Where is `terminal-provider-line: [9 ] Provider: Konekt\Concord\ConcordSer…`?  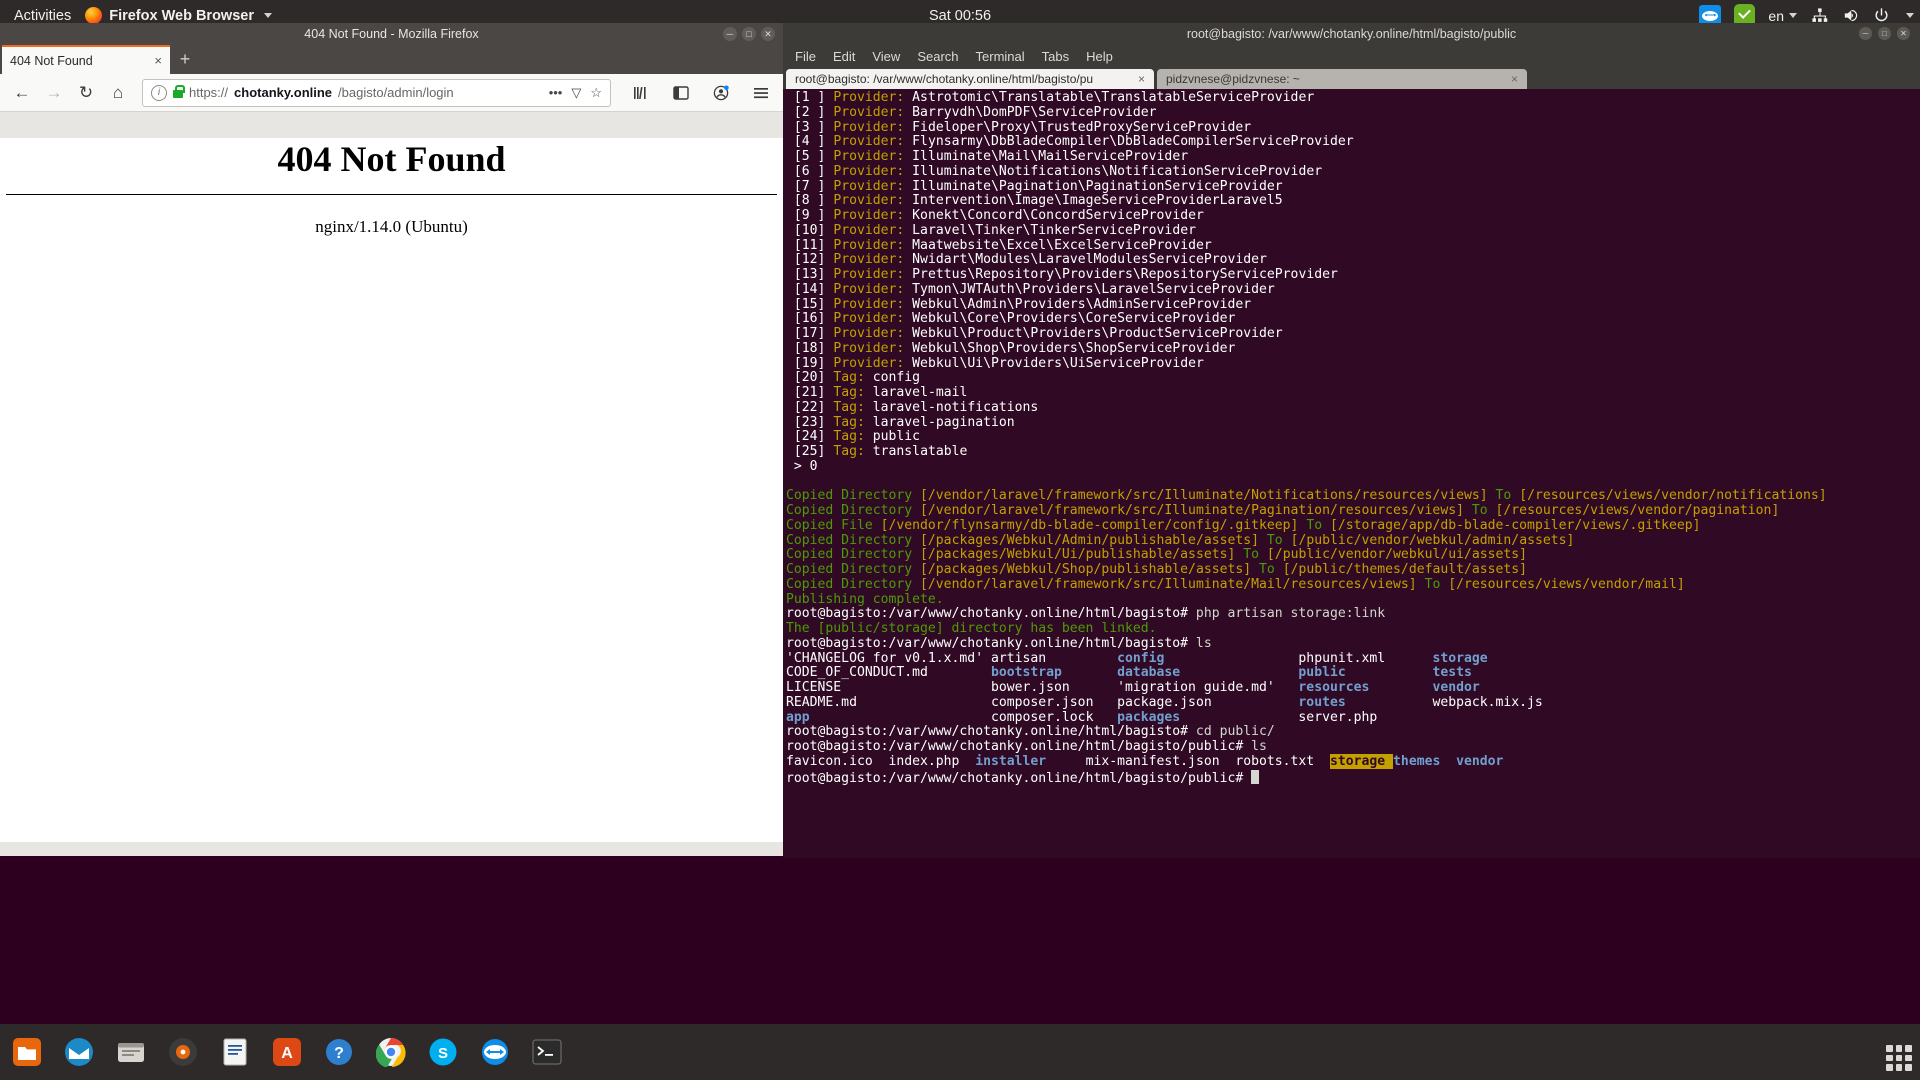
terminal-provider-line: [9 ] Provider: Konekt\Concord\ConcordSer… is located at coordinates (998, 215).